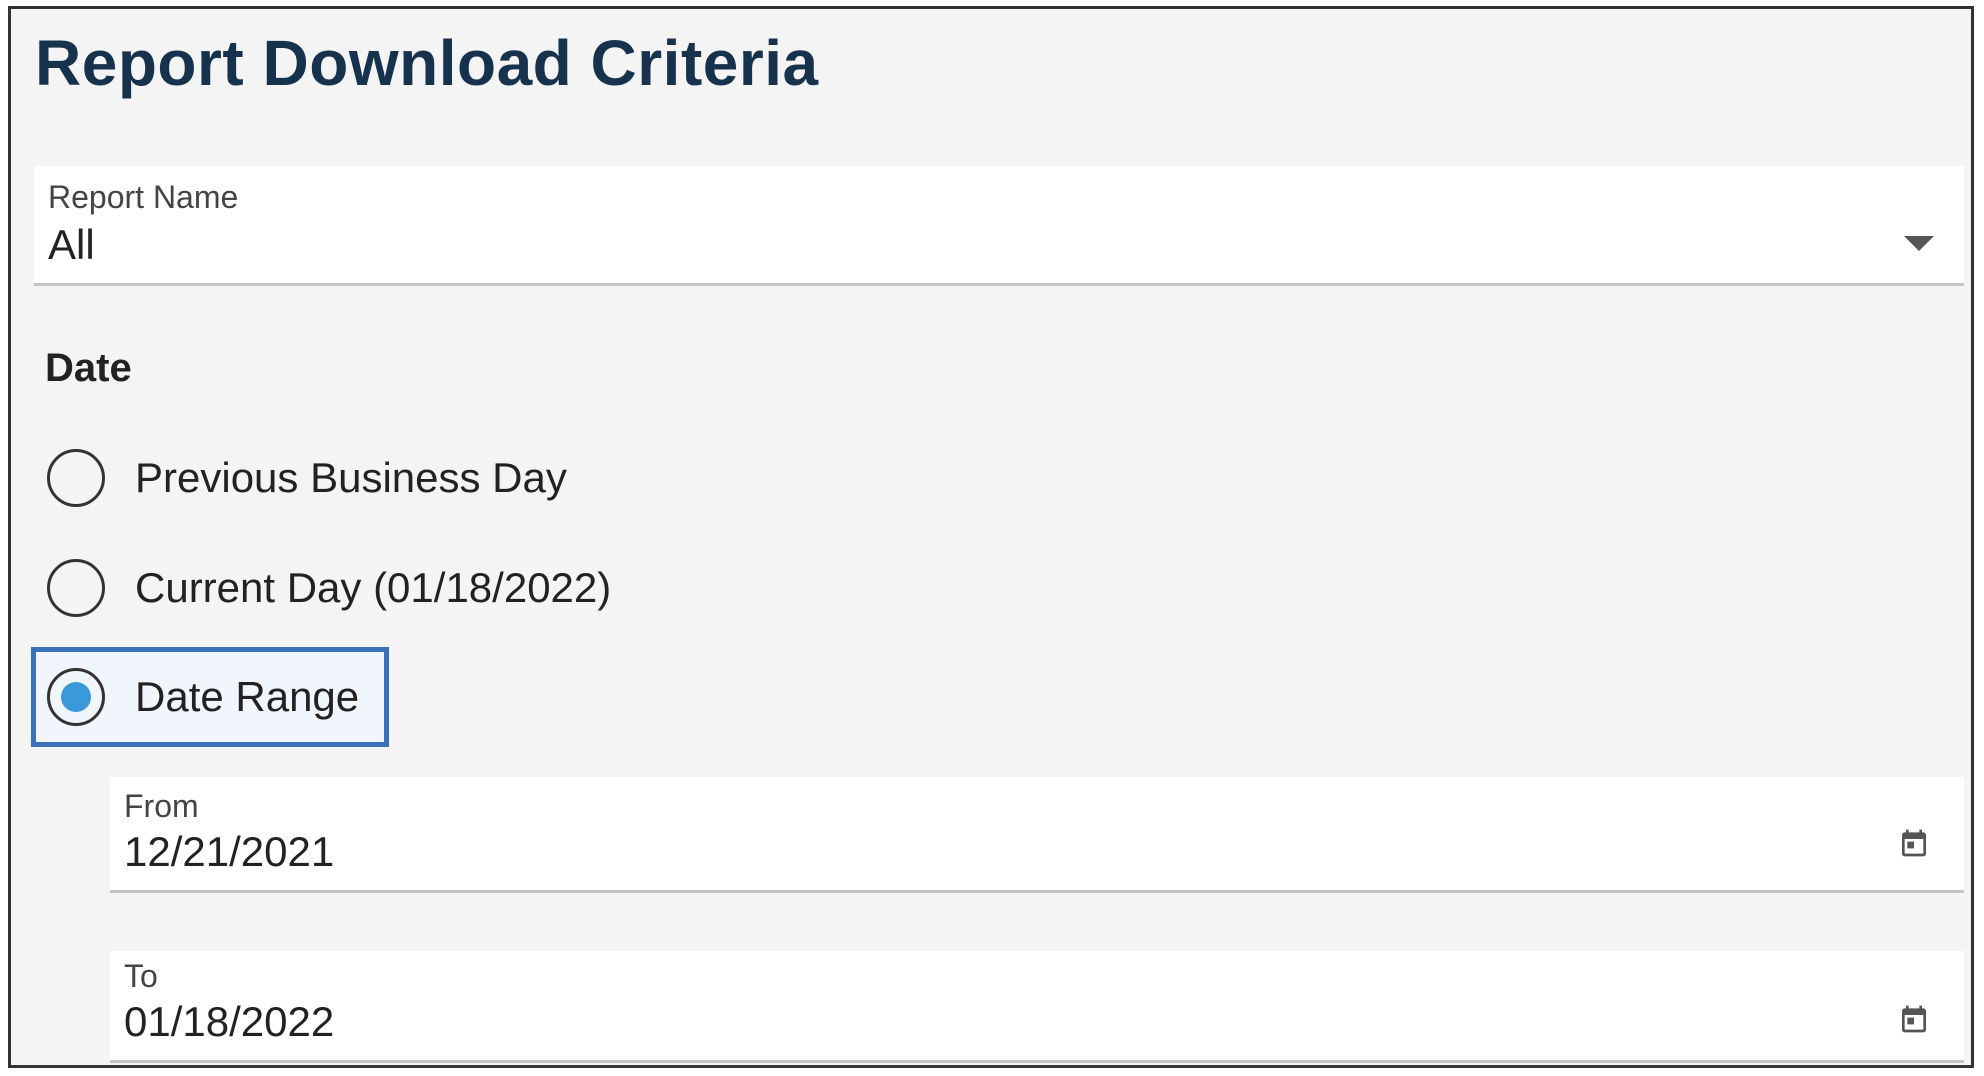  I want to click on radio-button-selected-icon, so click(76, 697).